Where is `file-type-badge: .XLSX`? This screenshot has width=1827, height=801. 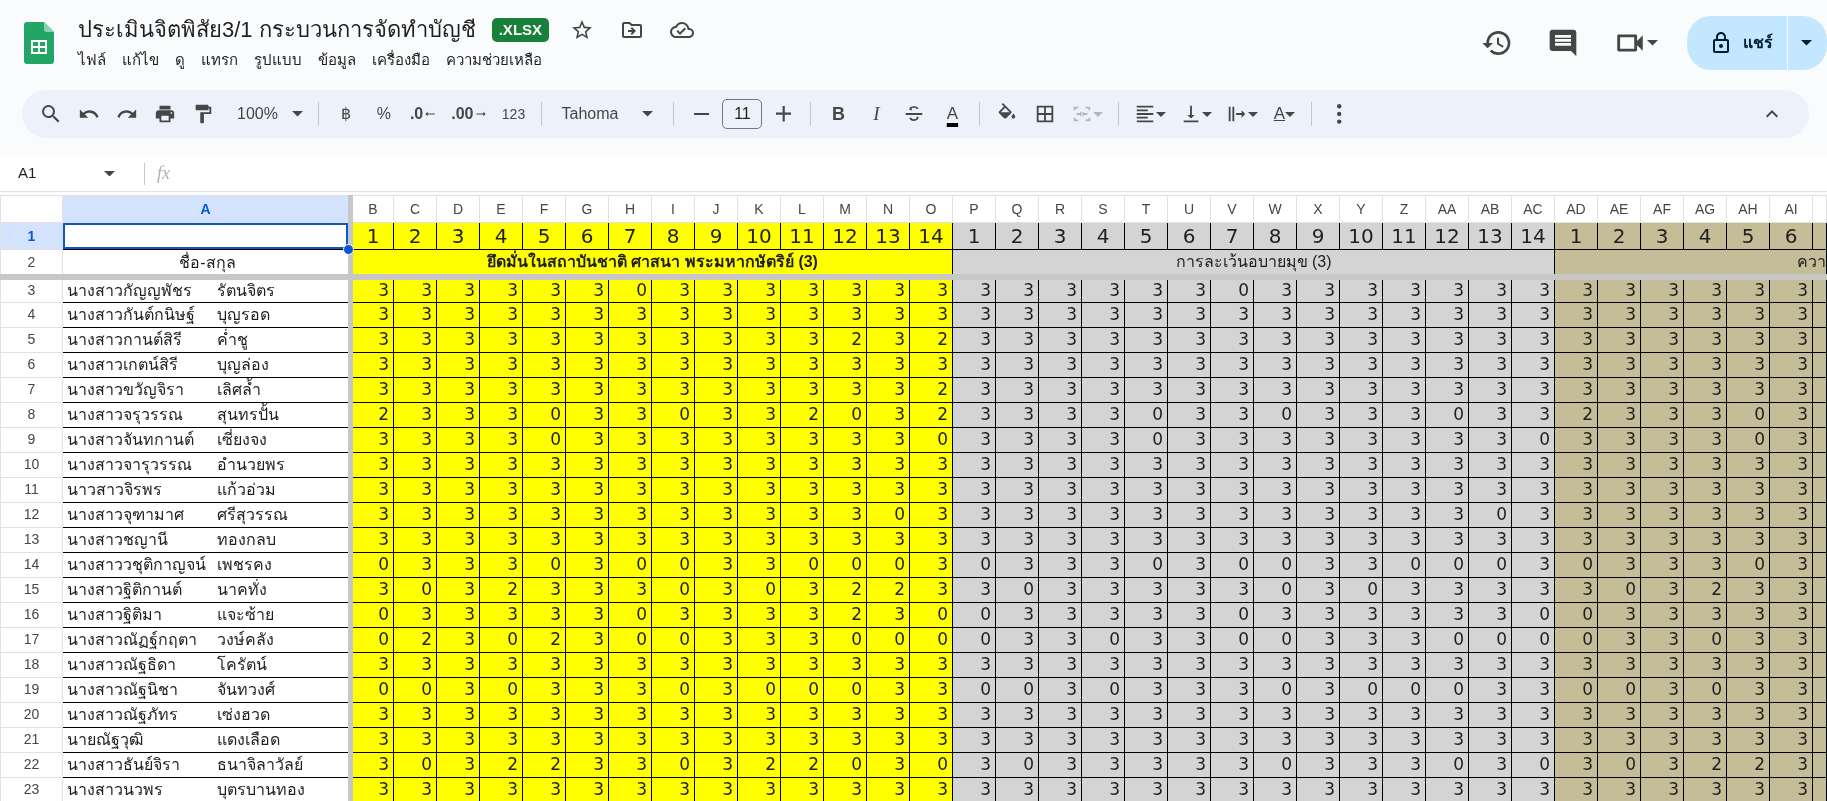
file-type-badge: .XLSX is located at coordinates (520, 30).